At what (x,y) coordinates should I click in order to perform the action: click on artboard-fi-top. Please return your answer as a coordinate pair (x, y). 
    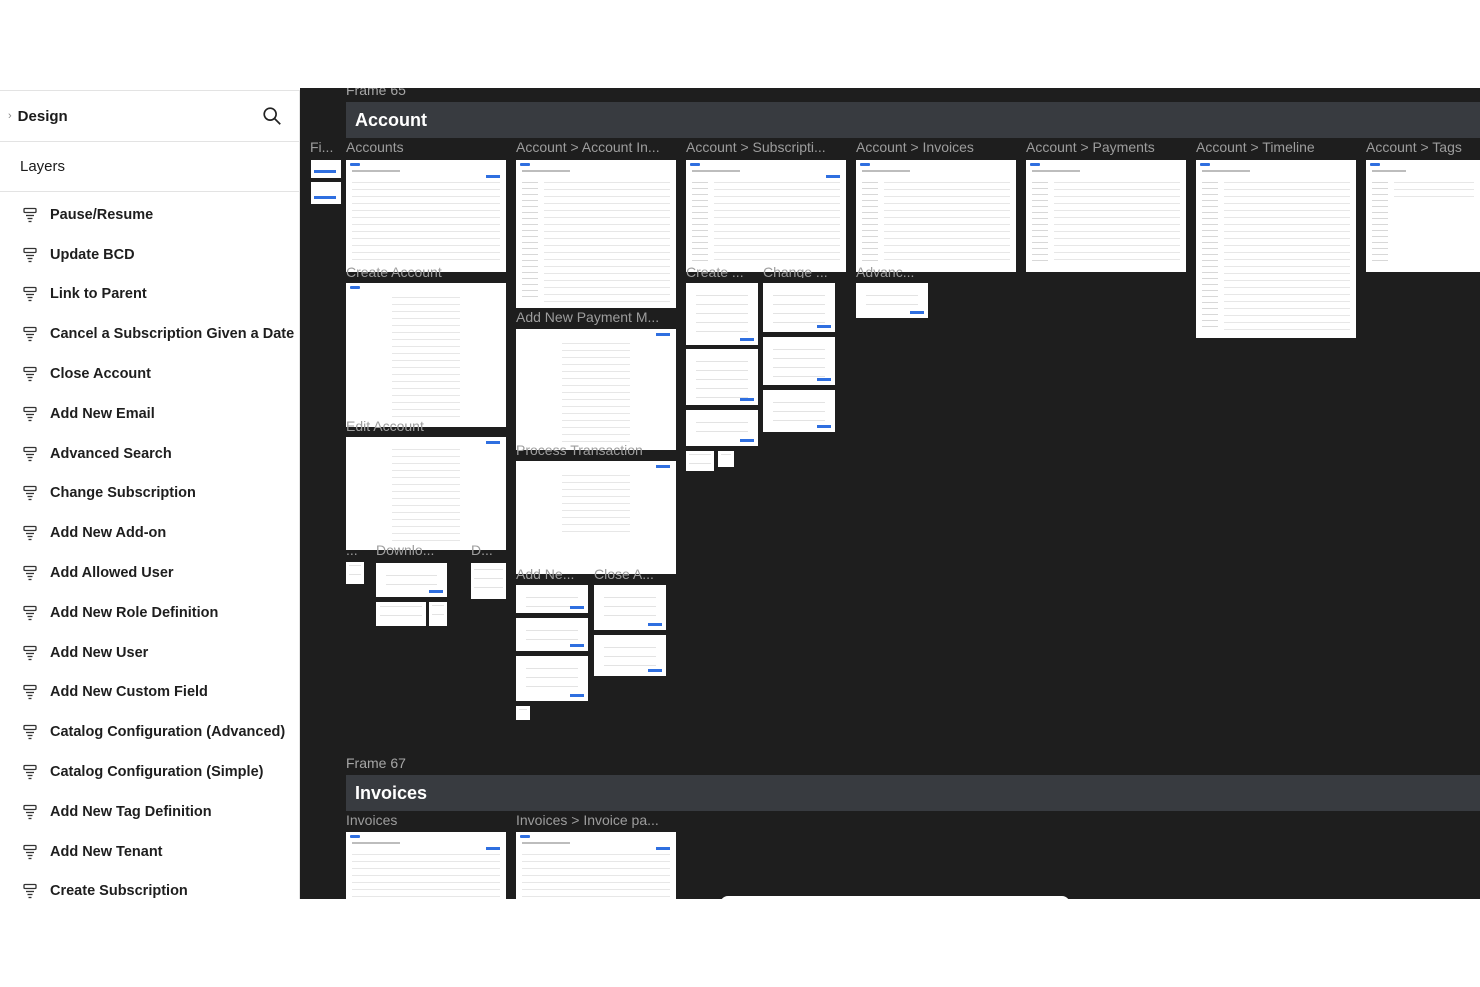
    Looking at the image, I should click on (326, 169).